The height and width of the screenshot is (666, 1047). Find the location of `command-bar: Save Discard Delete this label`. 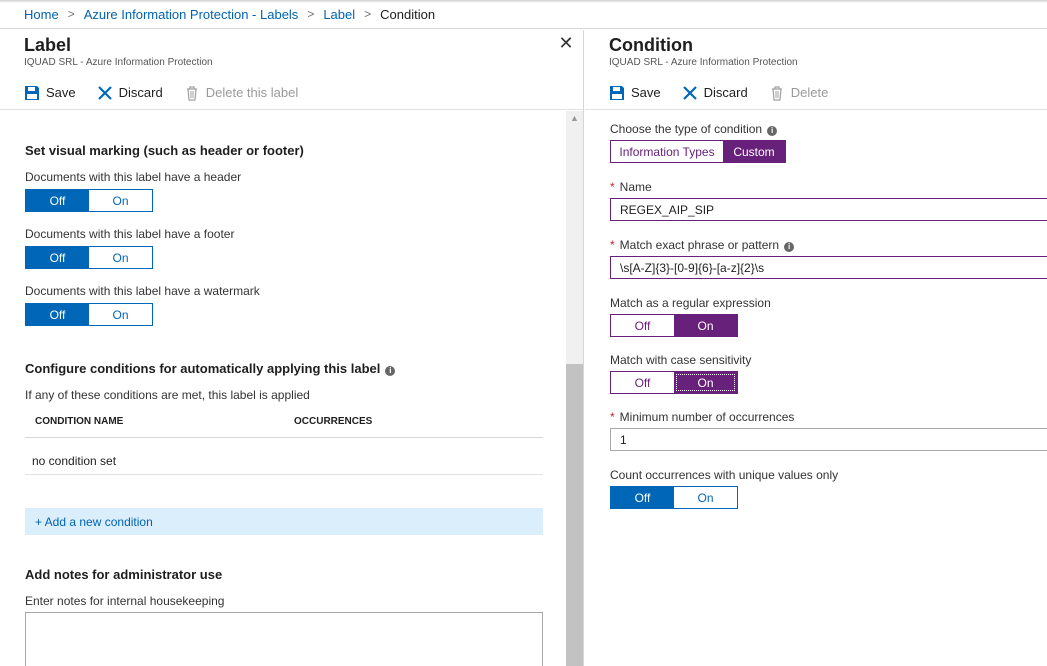

command-bar: Save Discard Delete this label is located at coordinates (291, 93).